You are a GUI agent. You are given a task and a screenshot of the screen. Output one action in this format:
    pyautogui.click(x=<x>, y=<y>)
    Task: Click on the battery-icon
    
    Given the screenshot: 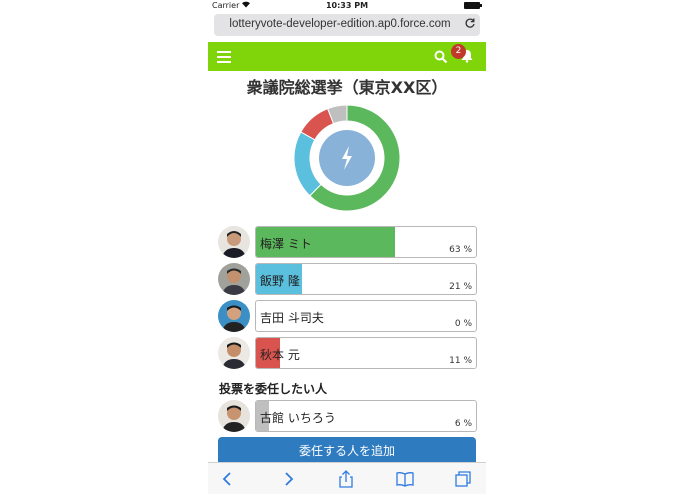 What is the action you would take?
    pyautogui.click(x=473, y=5)
    